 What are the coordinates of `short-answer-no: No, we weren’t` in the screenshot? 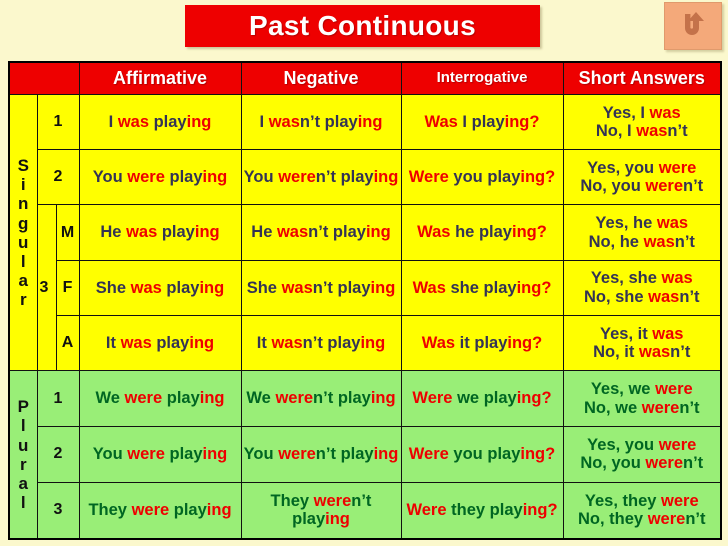 It's located at (642, 408).